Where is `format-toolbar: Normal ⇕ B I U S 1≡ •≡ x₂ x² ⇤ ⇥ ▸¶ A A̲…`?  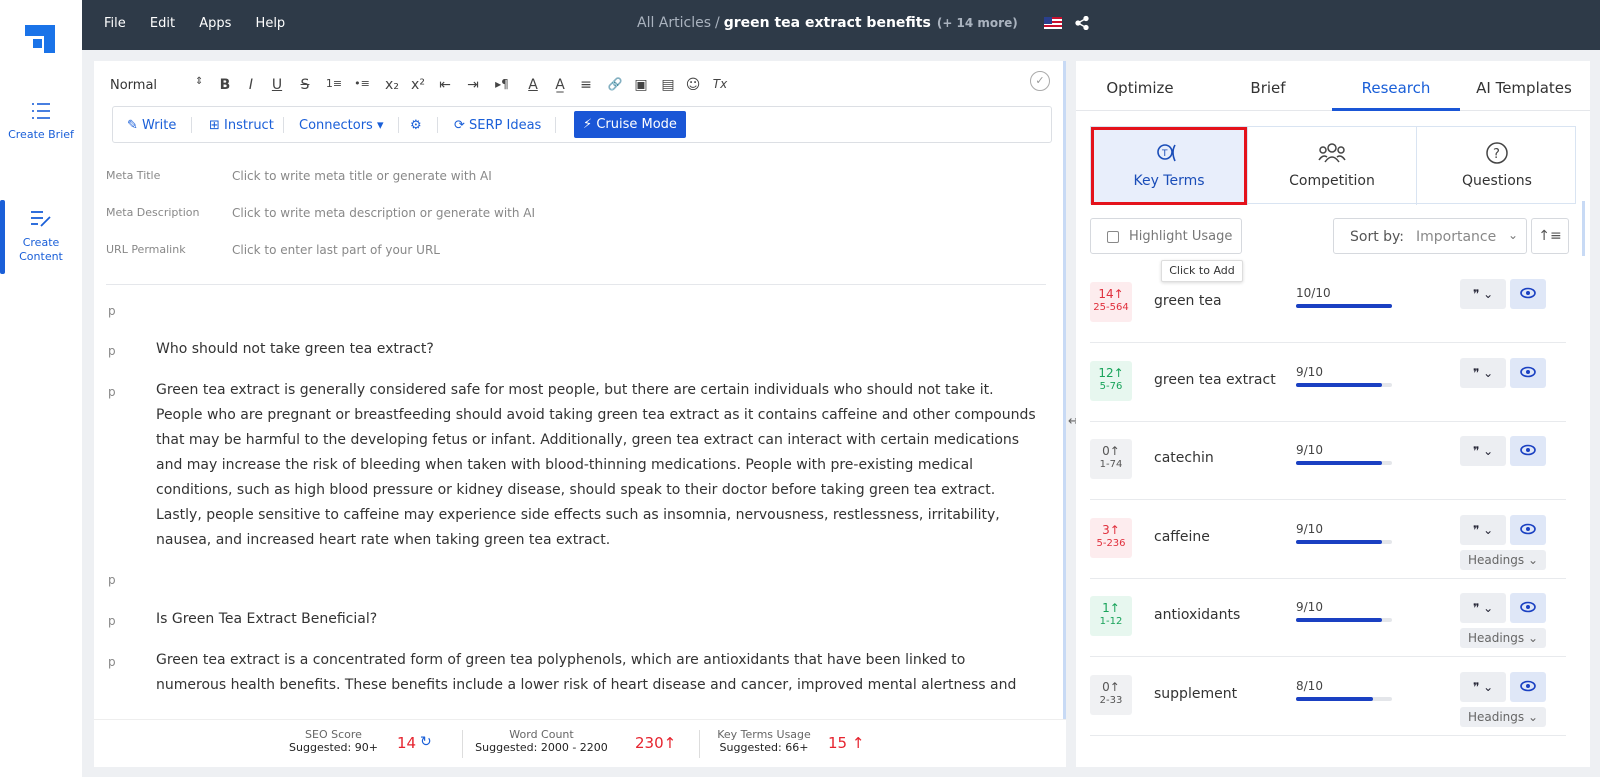
format-toolbar: Normal ⇕ B I U S 1≡ •≡ x₂ x² ⇤ ⇥ ▸¶ A A̲… is located at coordinates (580, 89).